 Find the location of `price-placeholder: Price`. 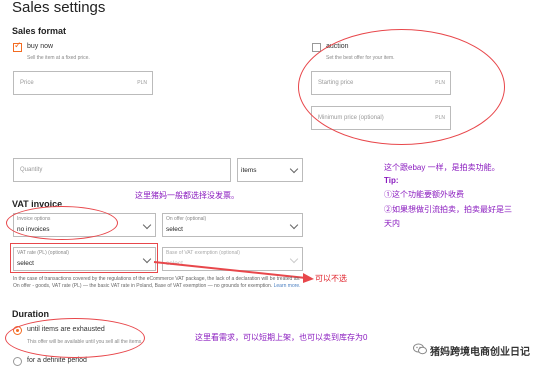

price-placeholder: Price is located at coordinates (27, 83).